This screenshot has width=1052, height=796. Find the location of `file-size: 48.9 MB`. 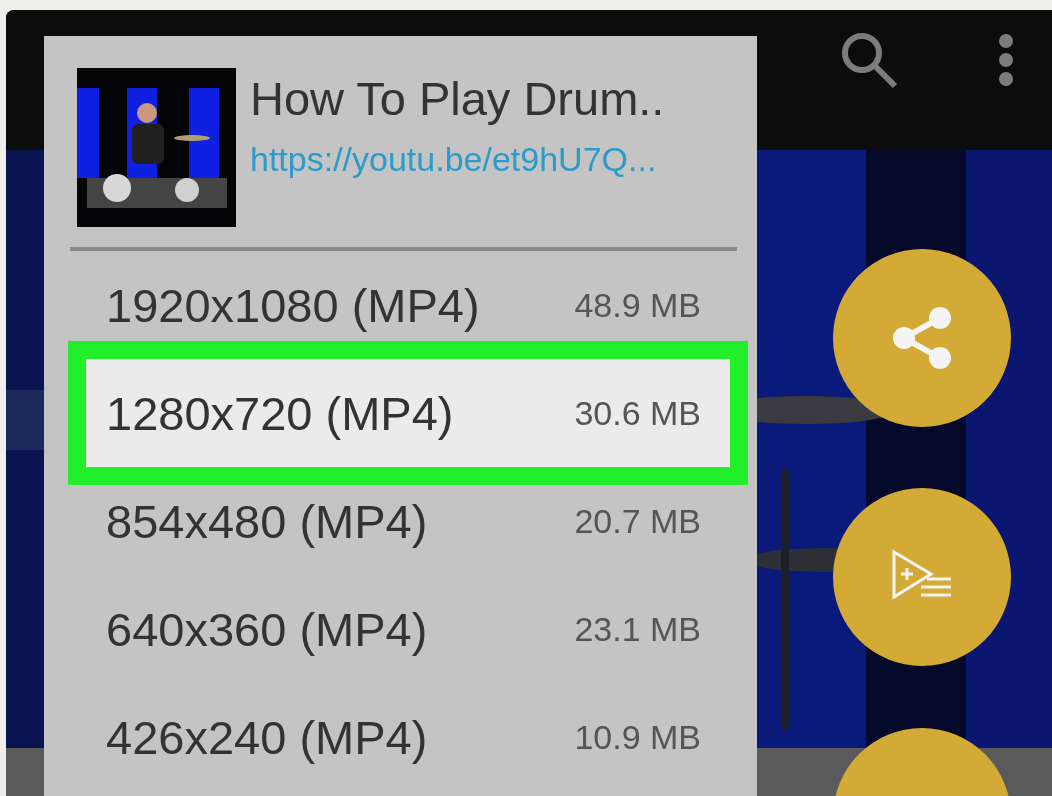

file-size: 48.9 MB is located at coordinates (637, 305).